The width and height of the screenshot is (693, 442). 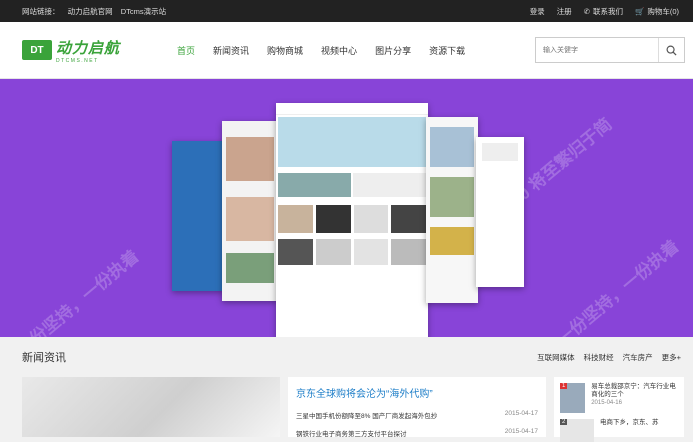 What do you see at coordinates (250, 211) in the screenshot?
I see `mock-photo-page-left` at bounding box center [250, 211].